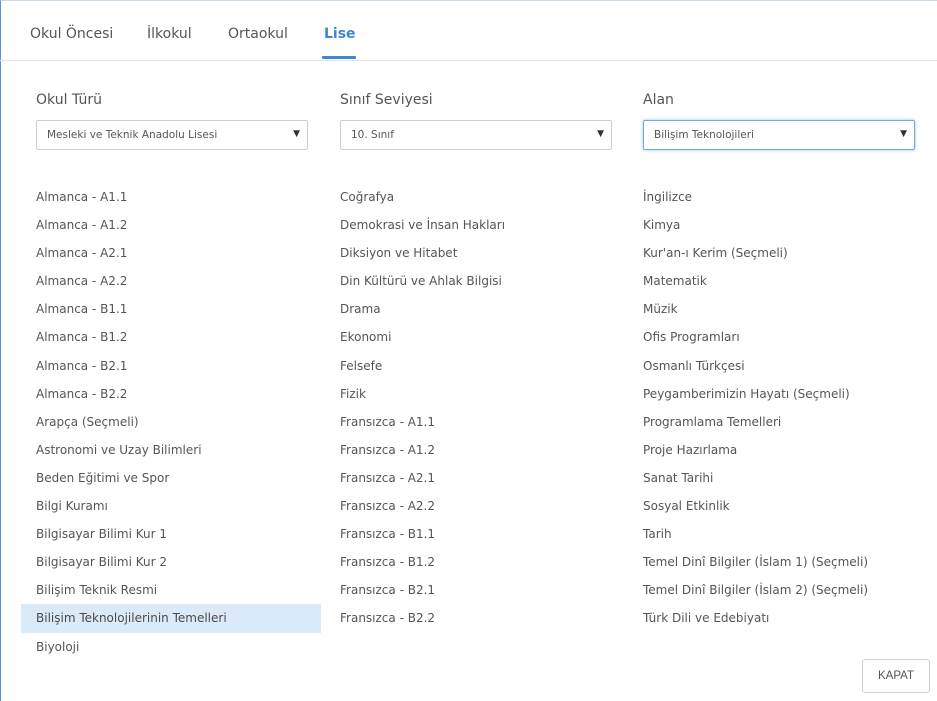 The width and height of the screenshot is (937, 701). I want to click on subject-item: Almanca - B2.2, so click(171, 394).